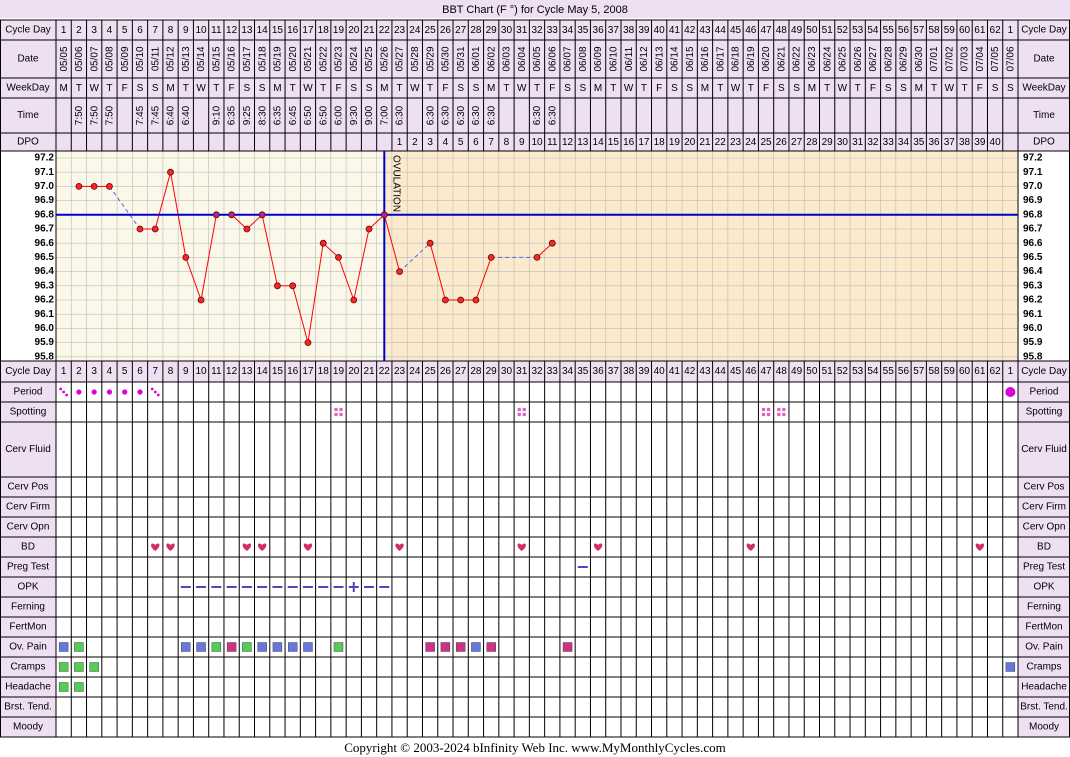 The width and height of the screenshot is (1070, 757). What do you see at coordinates (28, 449) in the screenshot?
I see `cerv-fluid-label-left: Cerv Fluid` at bounding box center [28, 449].